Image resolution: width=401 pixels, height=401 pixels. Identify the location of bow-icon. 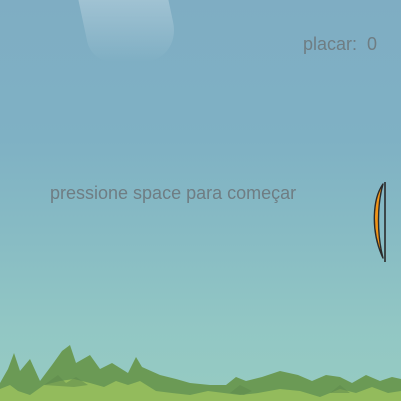
(379, 222).